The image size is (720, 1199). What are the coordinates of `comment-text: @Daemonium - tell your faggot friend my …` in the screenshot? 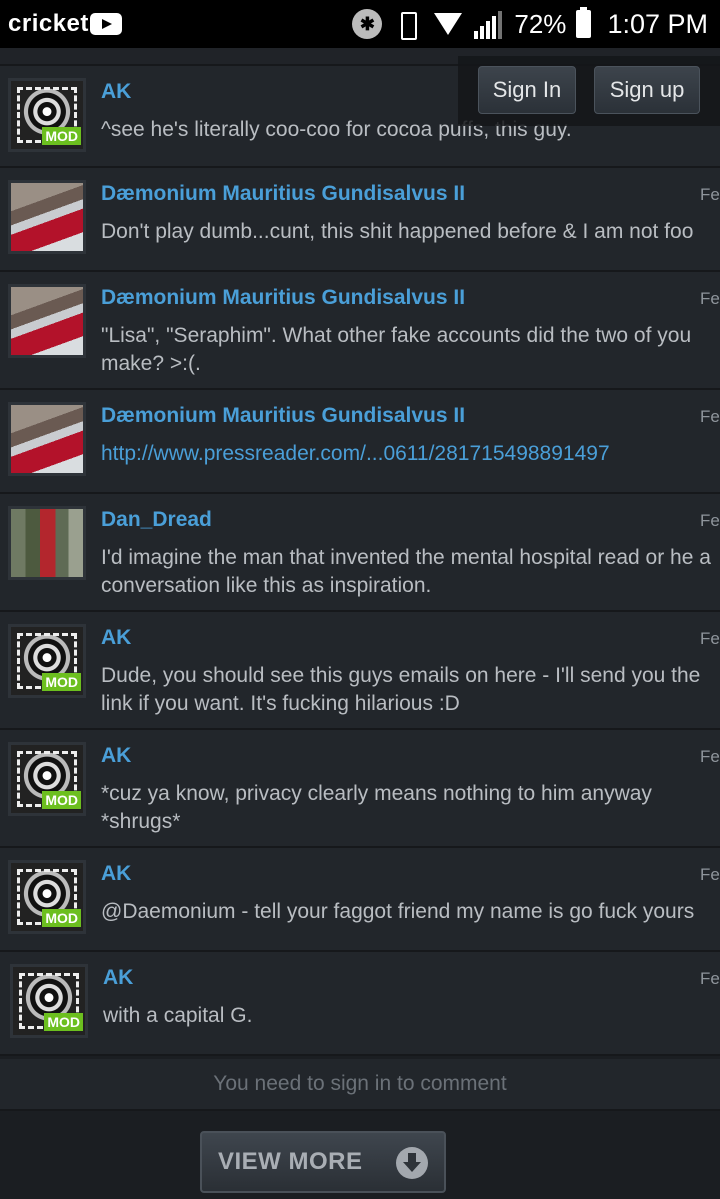 It's located at (398, 911).